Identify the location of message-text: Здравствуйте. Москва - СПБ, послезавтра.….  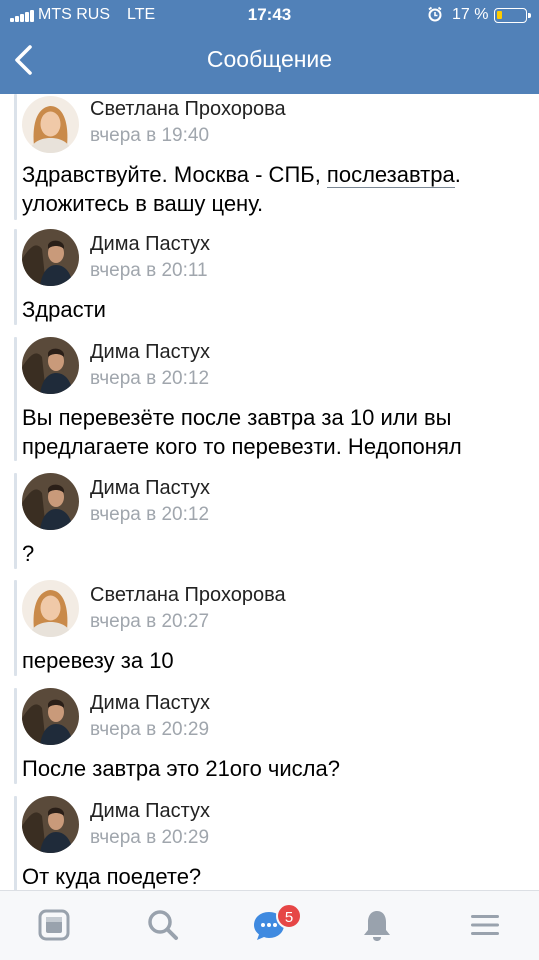
(272, 189).